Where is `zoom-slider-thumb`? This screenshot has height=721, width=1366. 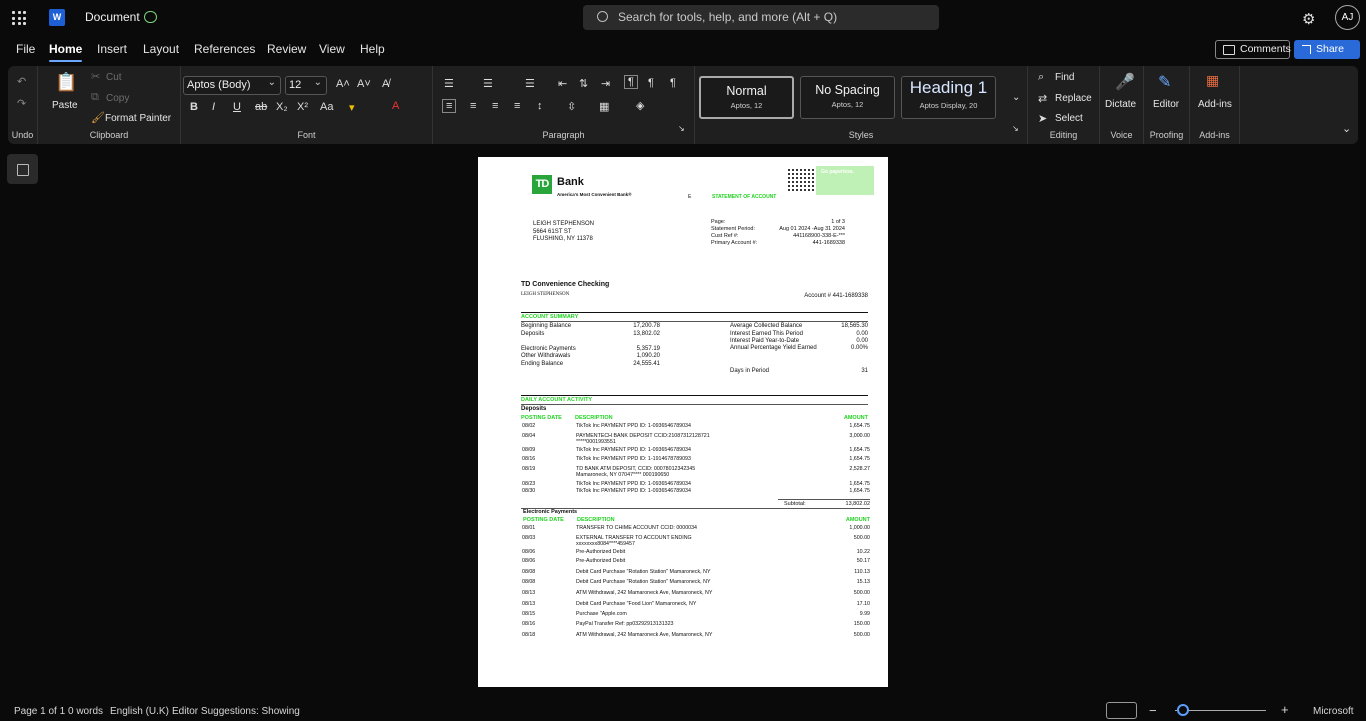
zoom-slider-thumb is located at coordinates (1183, 710).